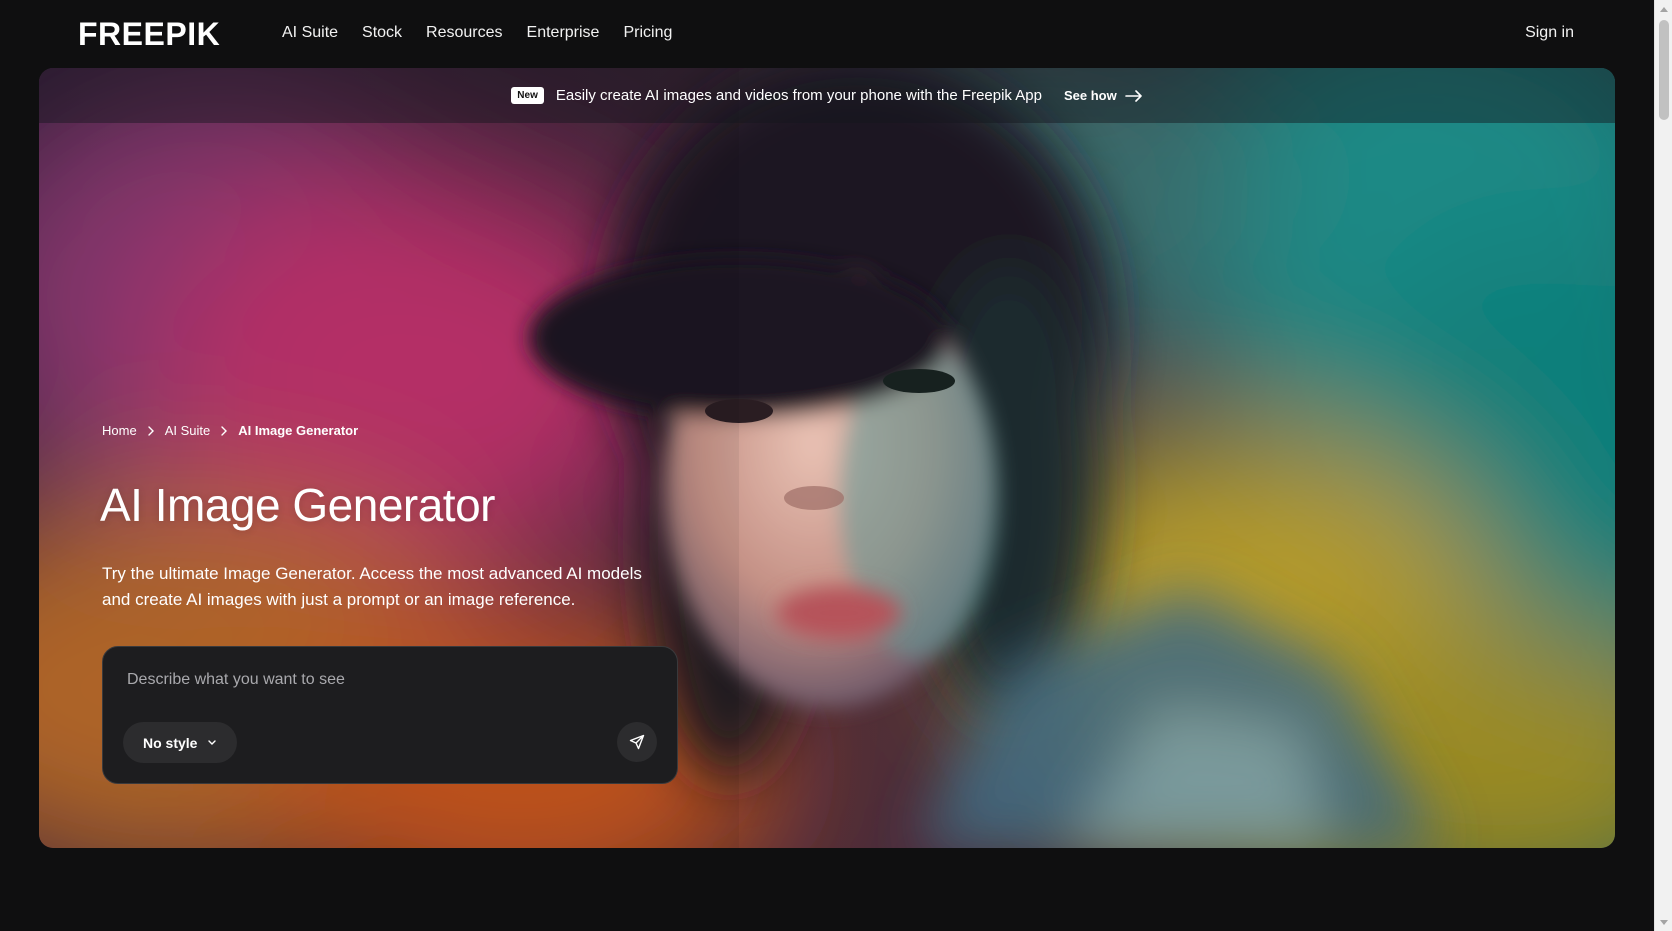 Image resolution: width=1672 pixels, height=931 pixels. What do you see at coordinates (297, 505) in the screenshot?
I see `page-title: AI Image Generator` at bounding box center [297, 505].